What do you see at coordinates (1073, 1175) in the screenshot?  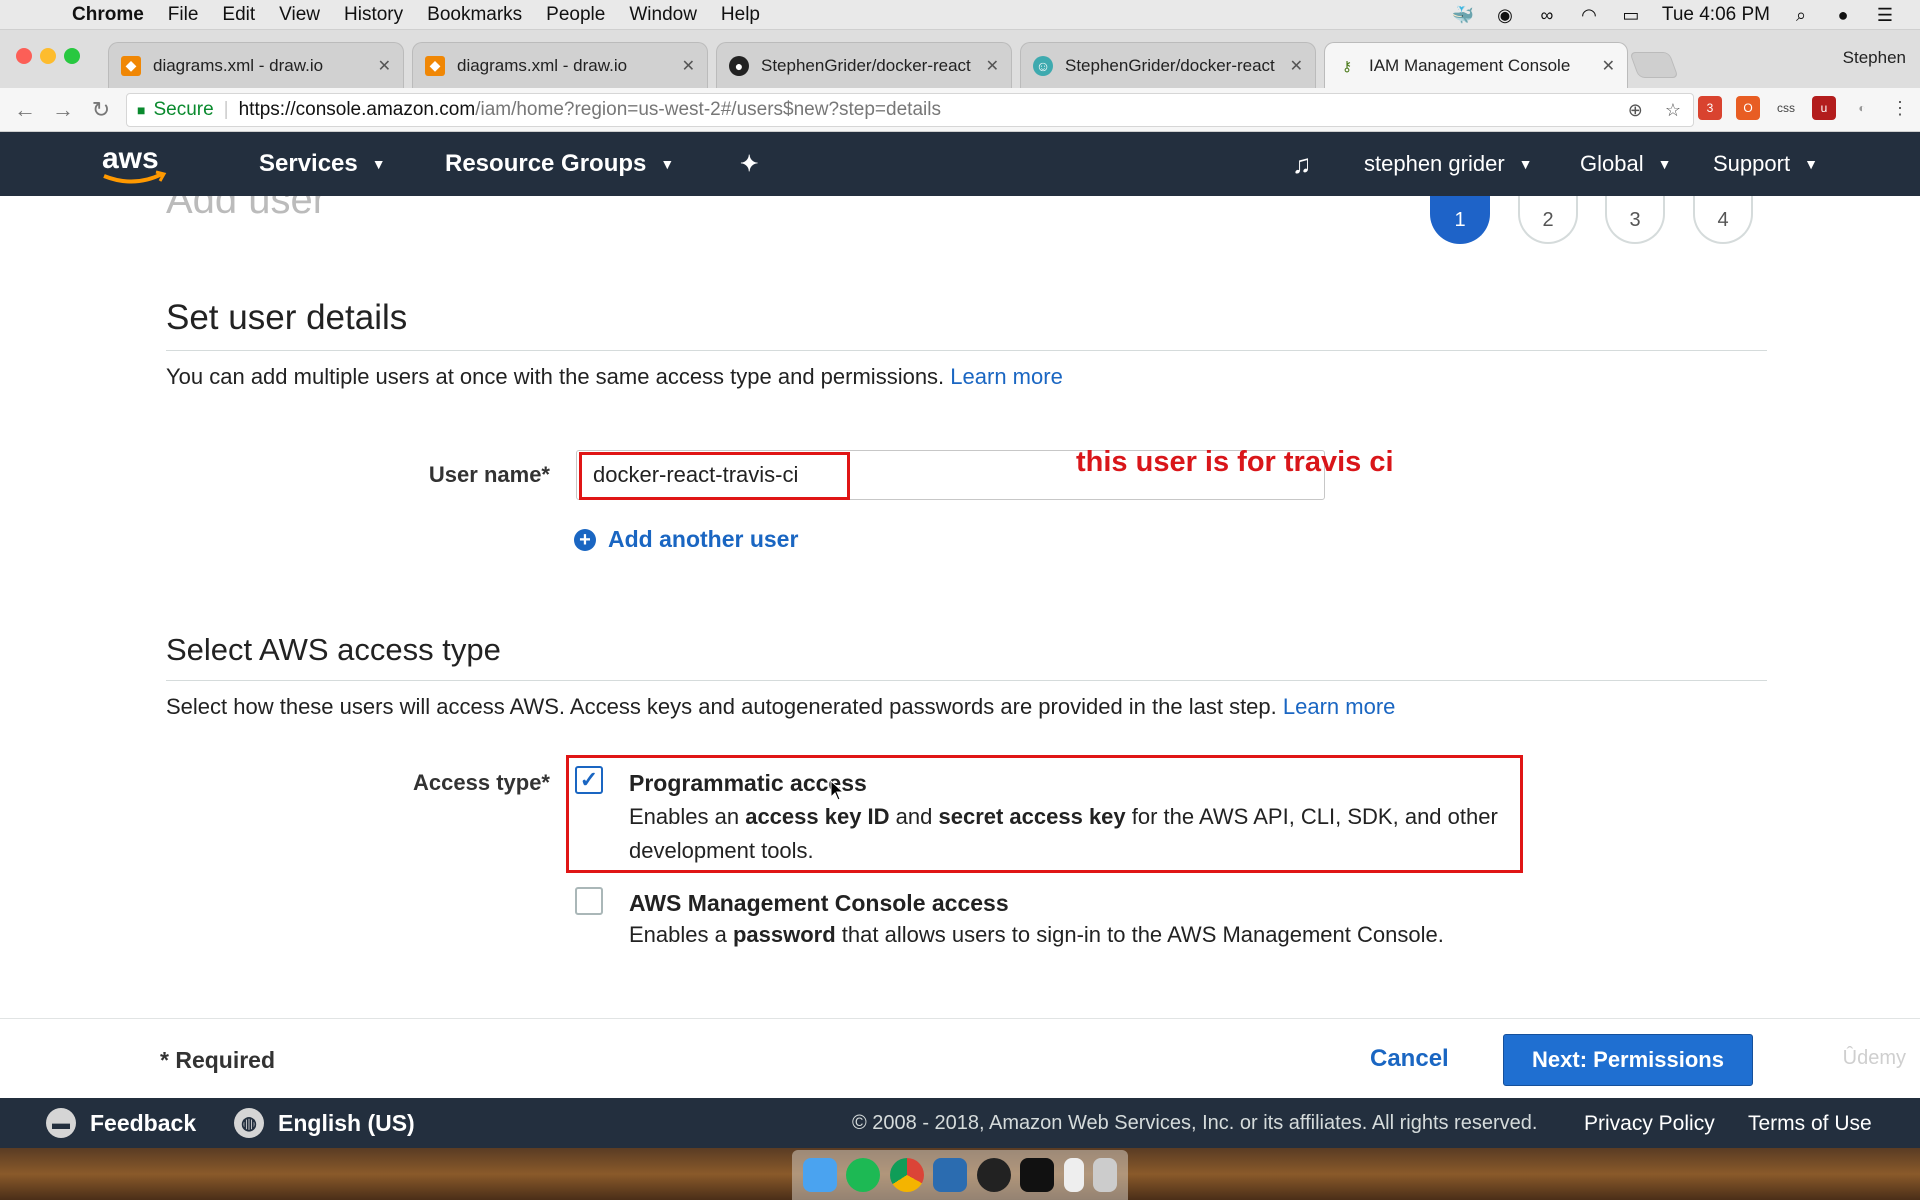 I see `document-icon` at bounding box center [1073, 1175].